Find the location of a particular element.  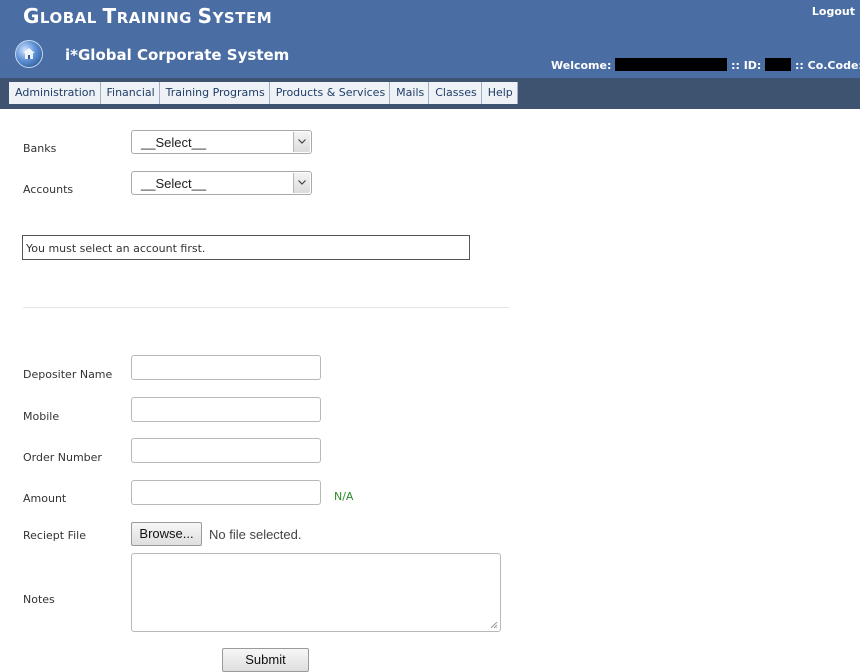

brand-letter: T is located at coordinates (109, 16).